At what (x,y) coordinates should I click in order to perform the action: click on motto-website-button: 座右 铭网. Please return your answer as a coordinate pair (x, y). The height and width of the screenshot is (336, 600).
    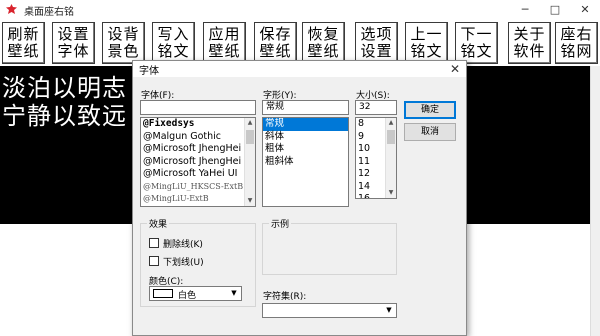
    Looking at the image, I should click on (576, 43).